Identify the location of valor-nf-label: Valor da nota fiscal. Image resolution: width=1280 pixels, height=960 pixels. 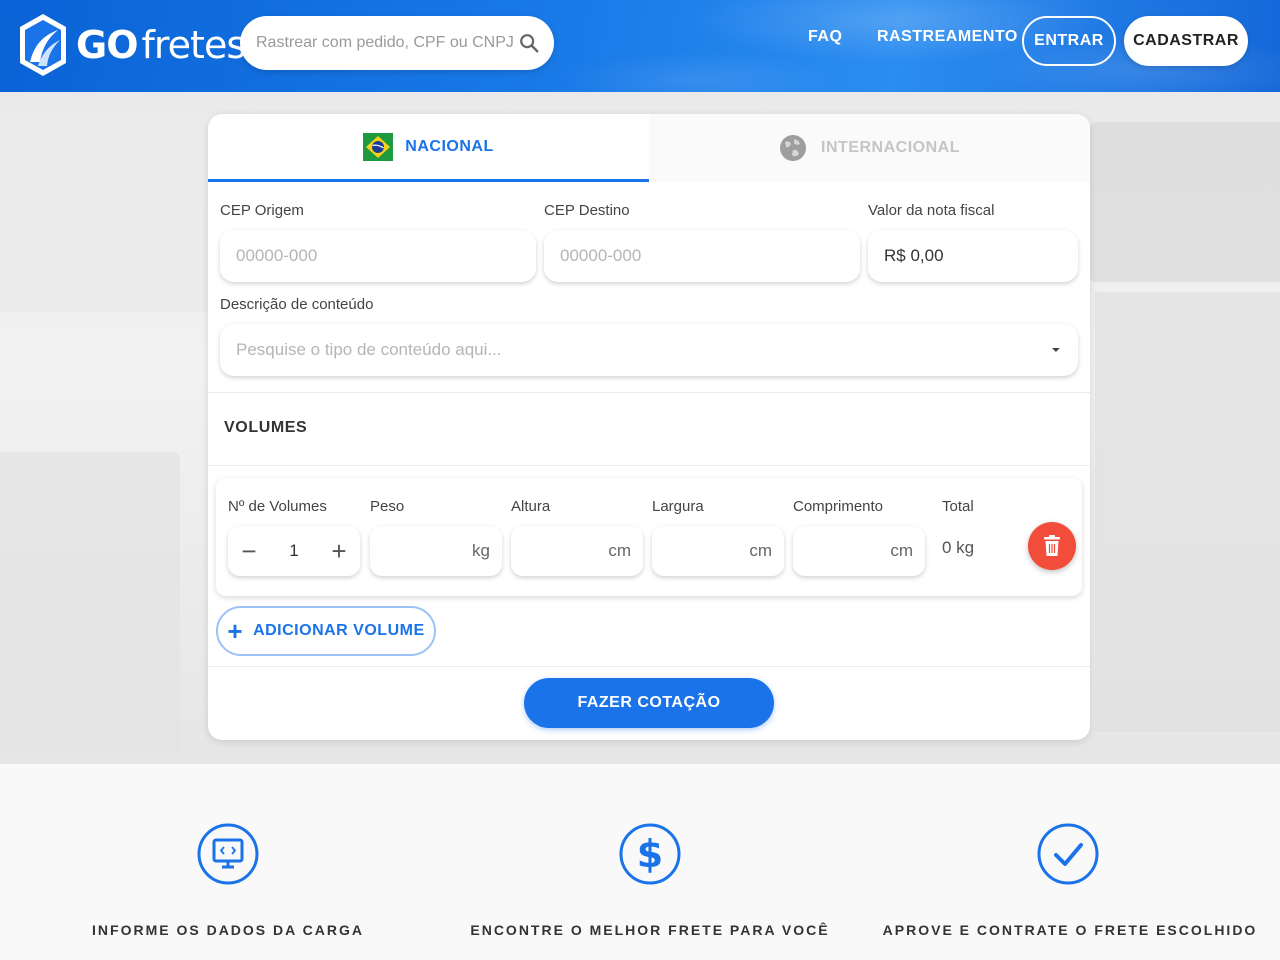
(931, 210).